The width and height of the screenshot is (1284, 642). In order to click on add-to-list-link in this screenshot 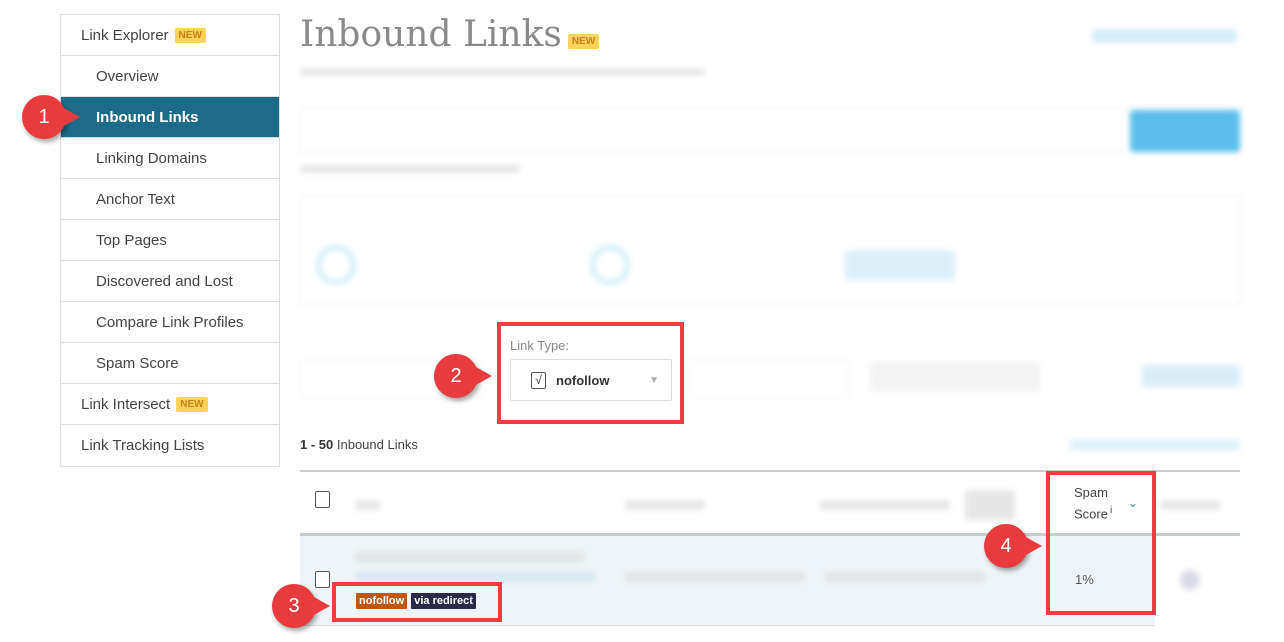, I will do `click(1155, 445)`.